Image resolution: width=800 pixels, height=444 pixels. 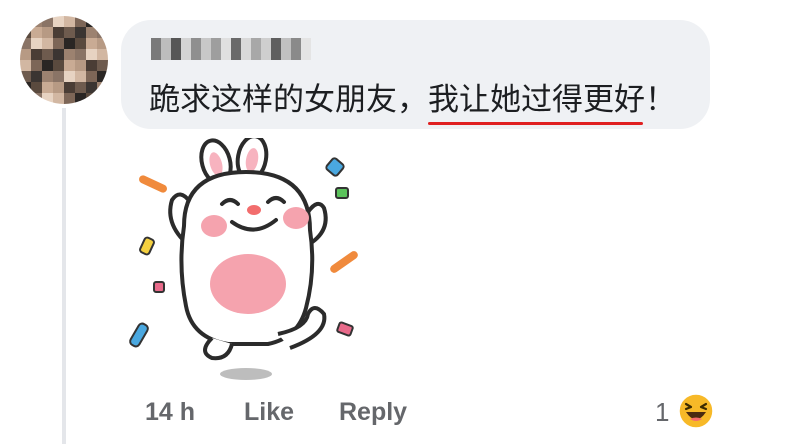 What do you see at coordinates (248, 284) in the screenshot?
I see `bunny-belly` at bounding box center [248, 284].